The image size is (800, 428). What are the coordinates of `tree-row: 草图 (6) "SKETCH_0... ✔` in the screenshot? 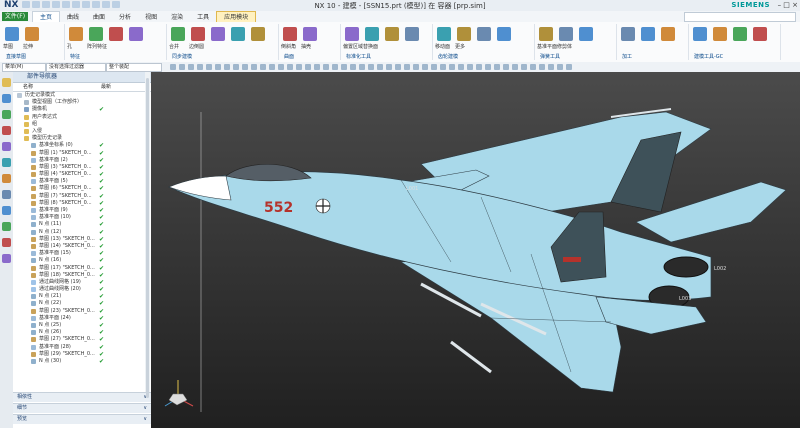 It's located at (82, 188).